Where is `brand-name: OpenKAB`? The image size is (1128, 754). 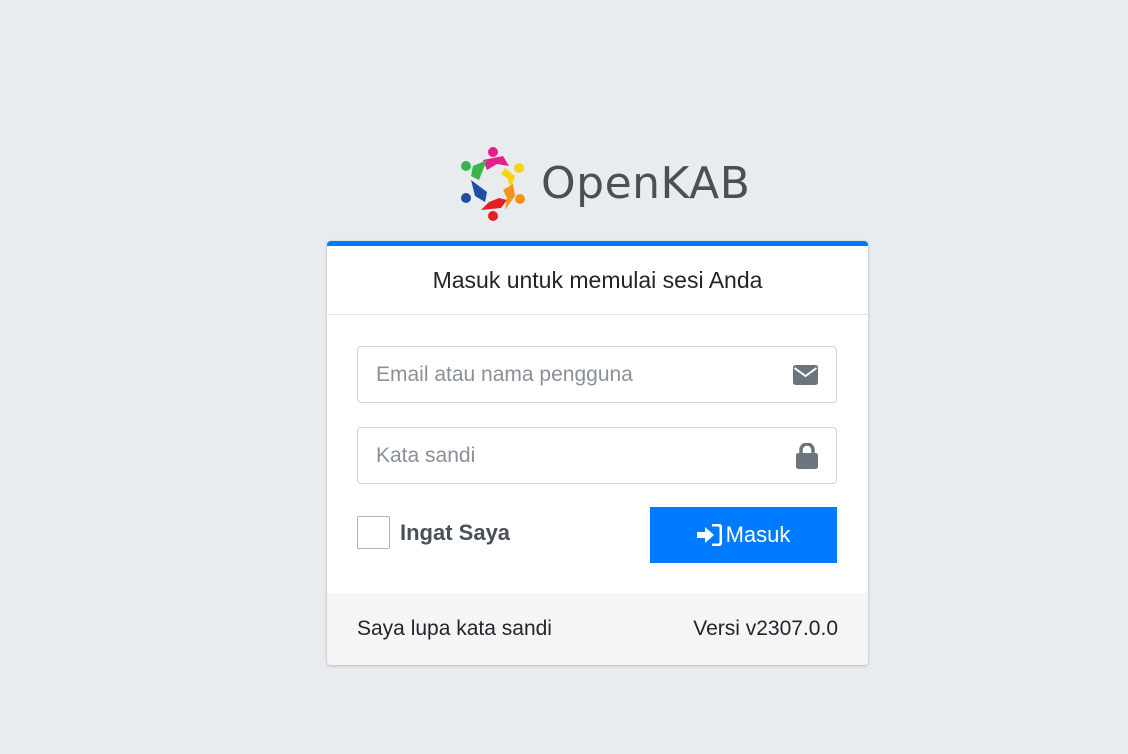 brand-name: OpenKAB is located at coordinates (646, 183).